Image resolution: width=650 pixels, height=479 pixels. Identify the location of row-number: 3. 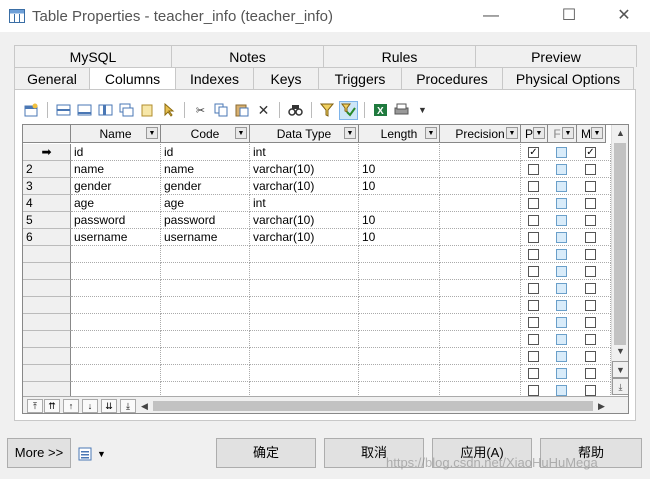
(47, 186).